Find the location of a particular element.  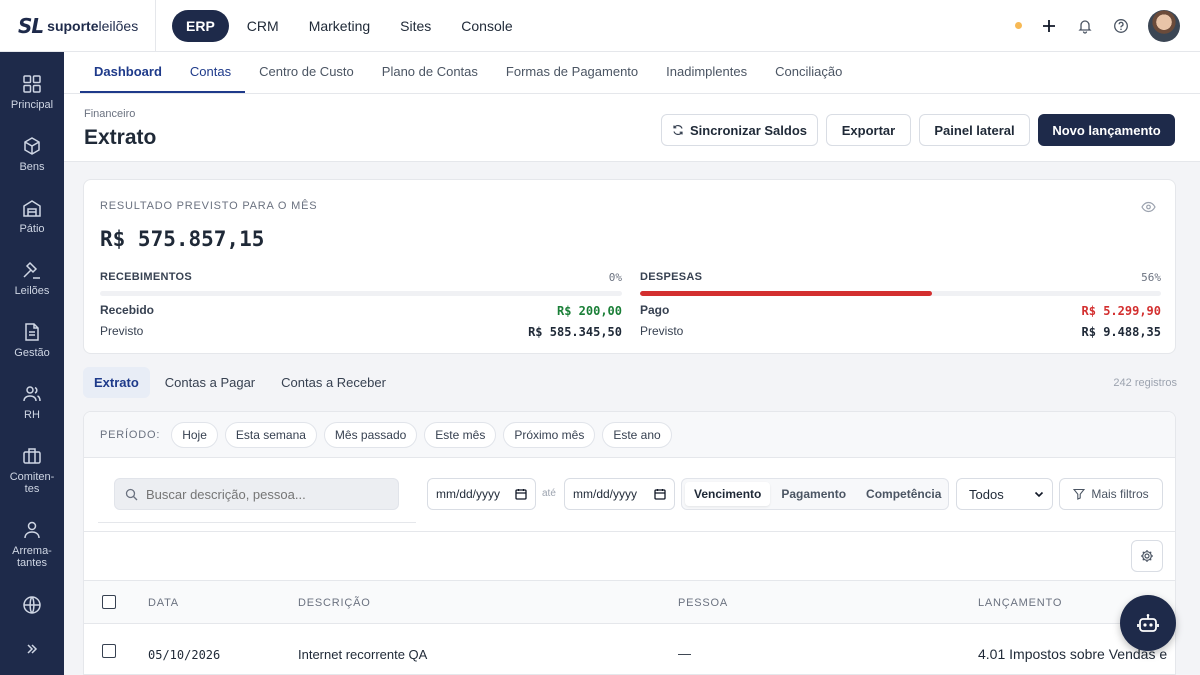

grid-icon is located at coordinates (32, 84).